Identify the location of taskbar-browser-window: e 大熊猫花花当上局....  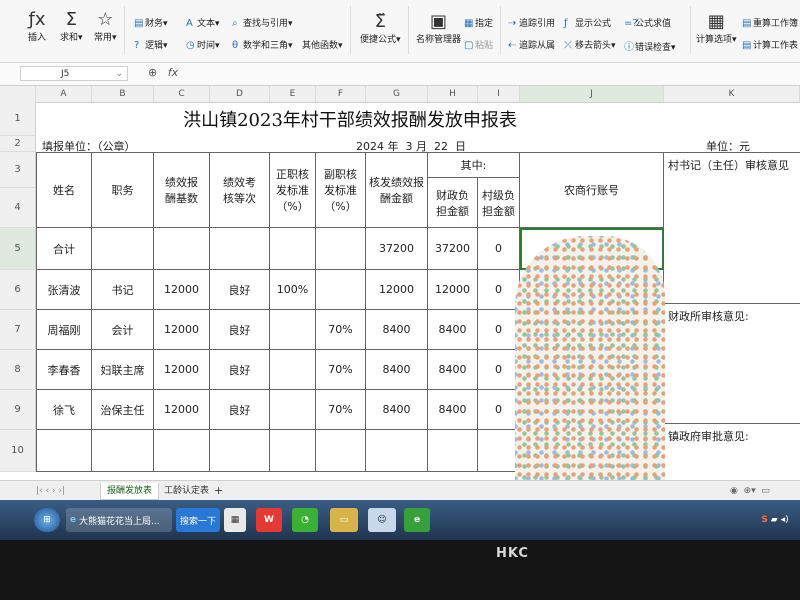
(119, 520).